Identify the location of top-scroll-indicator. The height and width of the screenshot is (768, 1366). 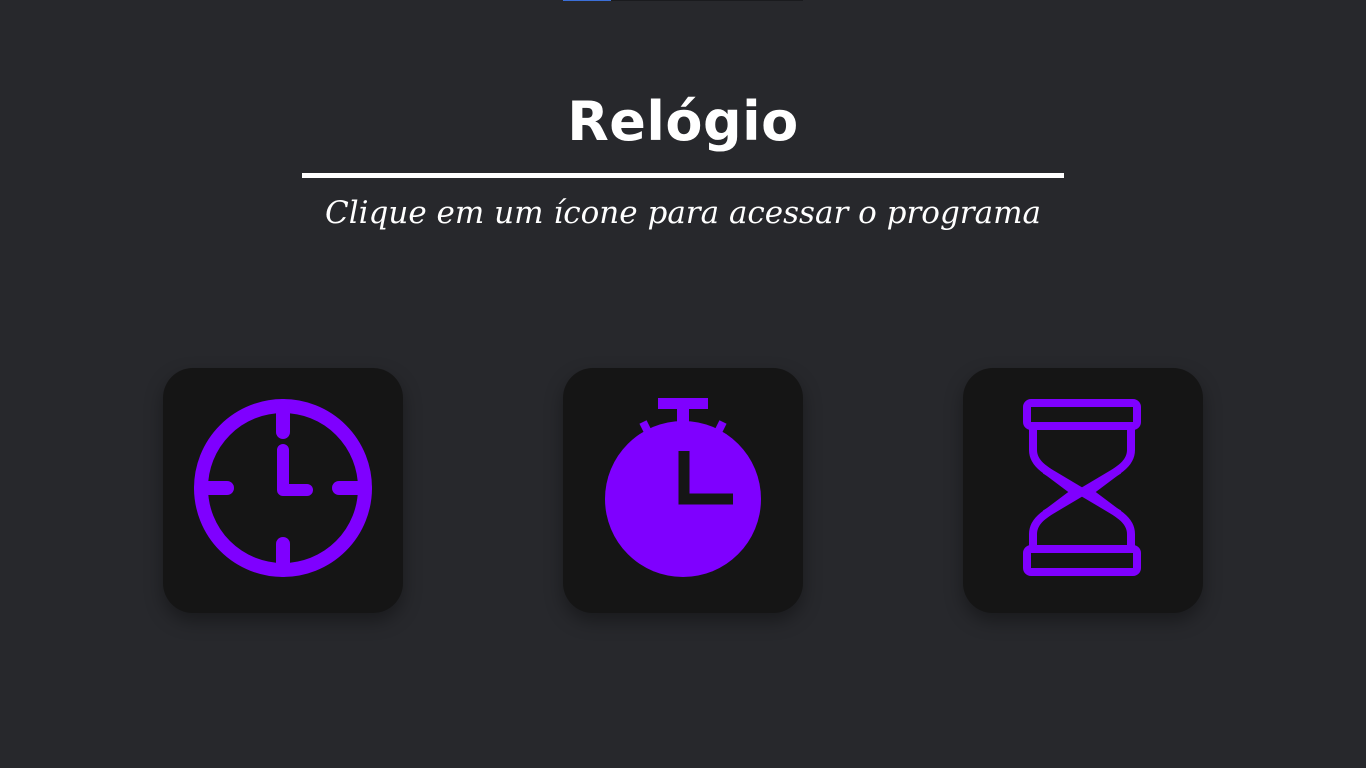
(683, 0).